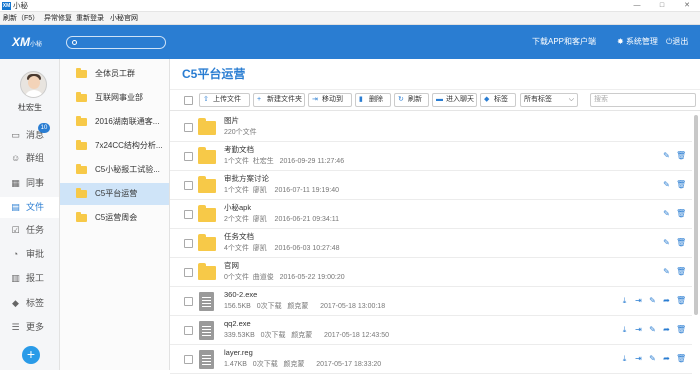 This screenshot has height=374, width=700. What do you see at coordinates (238, 353) in the screenshot?
I see `row-name: layer.reg` at bounding box center [238, 353].